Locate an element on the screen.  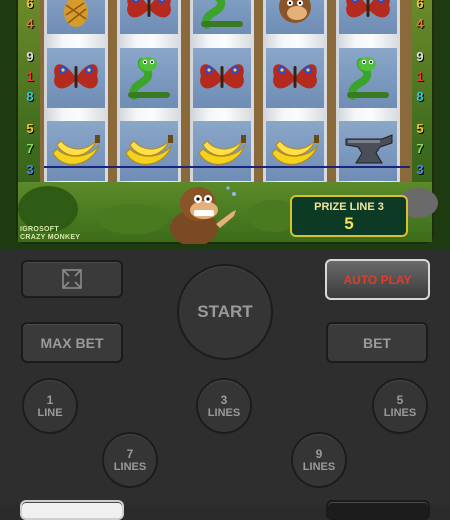
lines-count: 7 is located at coordinates (130, 453).